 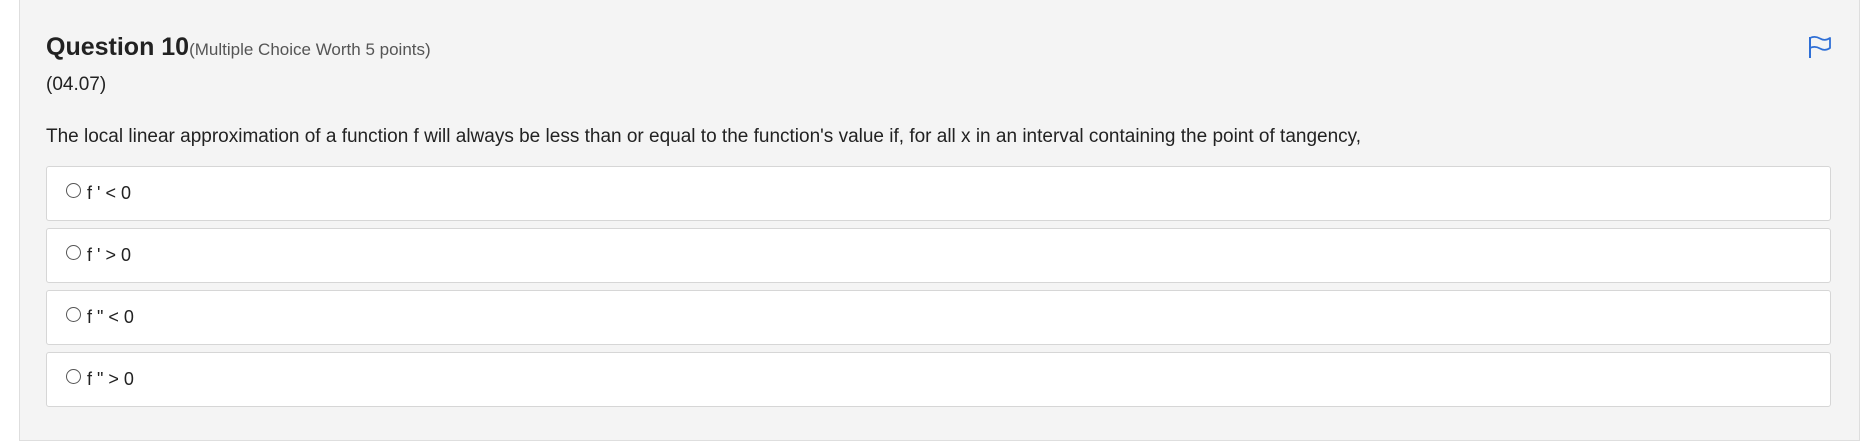 What do you see at coordinates (109, 255) in the screenshot?
I see `choice-label: f ' > 0` at bounding box center [109, 255].